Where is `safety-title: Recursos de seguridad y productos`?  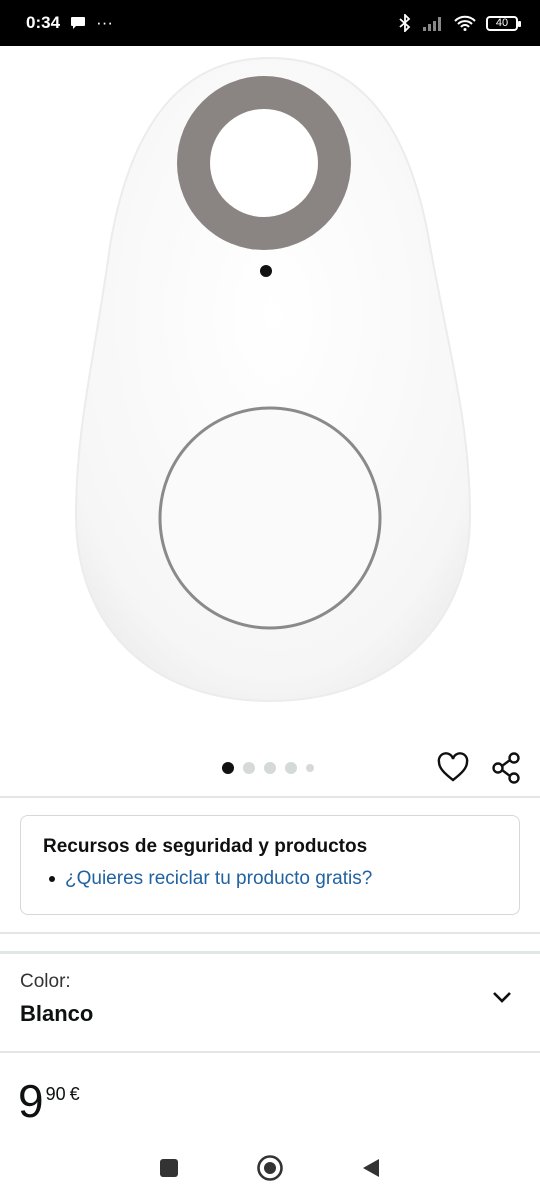
safety-title: Recursos de seguridad y productos is located at coordinates (205, 846).